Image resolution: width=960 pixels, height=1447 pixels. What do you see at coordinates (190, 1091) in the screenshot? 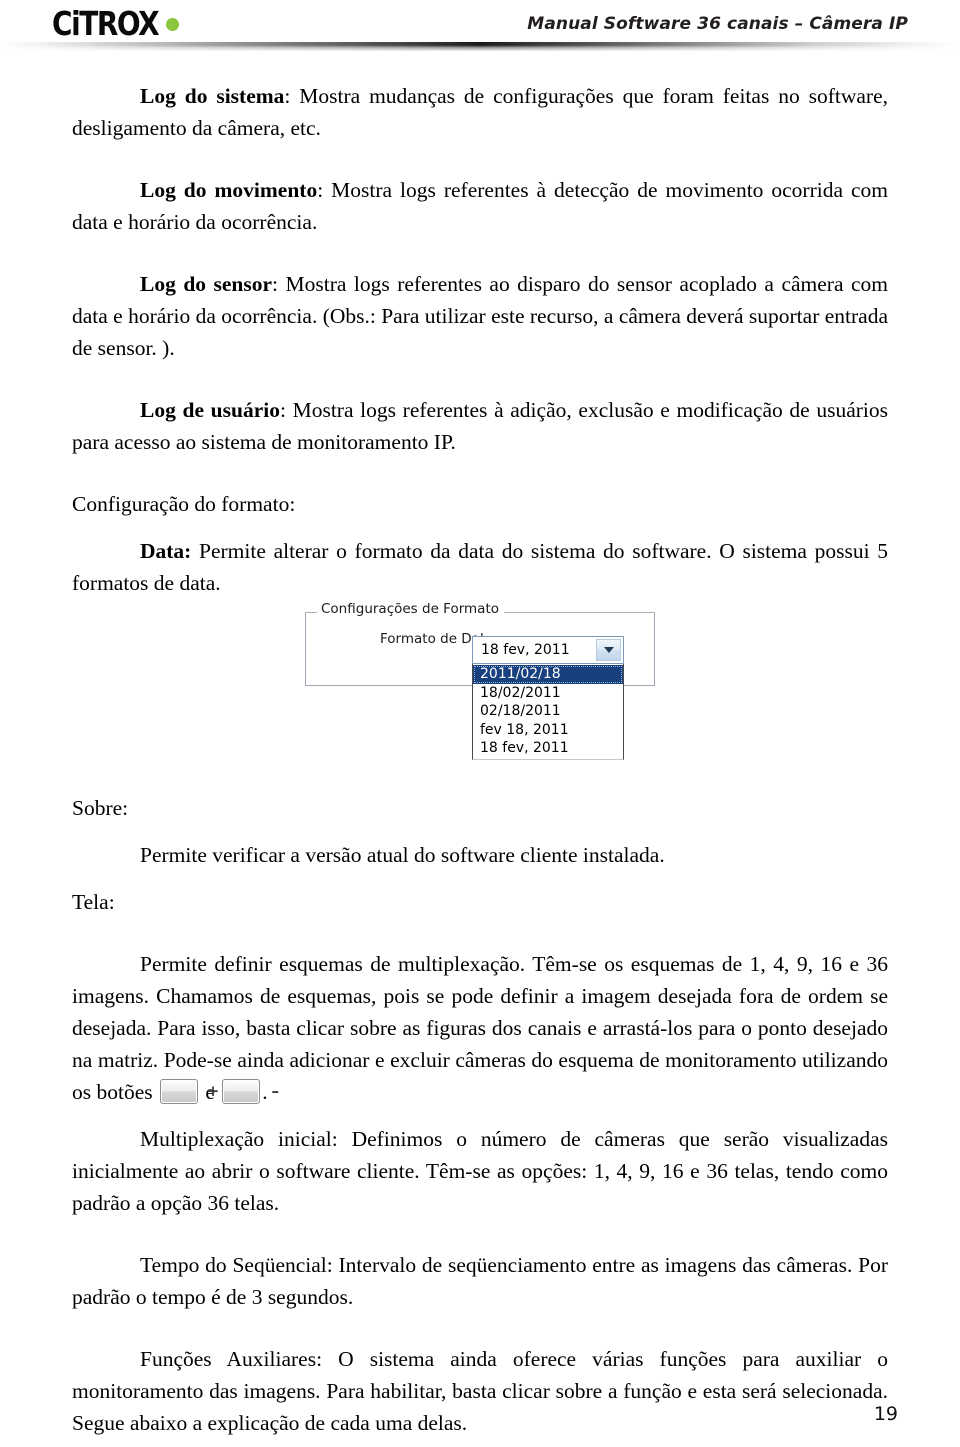
I see `add-camera-button: +` at bounding box center [190, 1091].